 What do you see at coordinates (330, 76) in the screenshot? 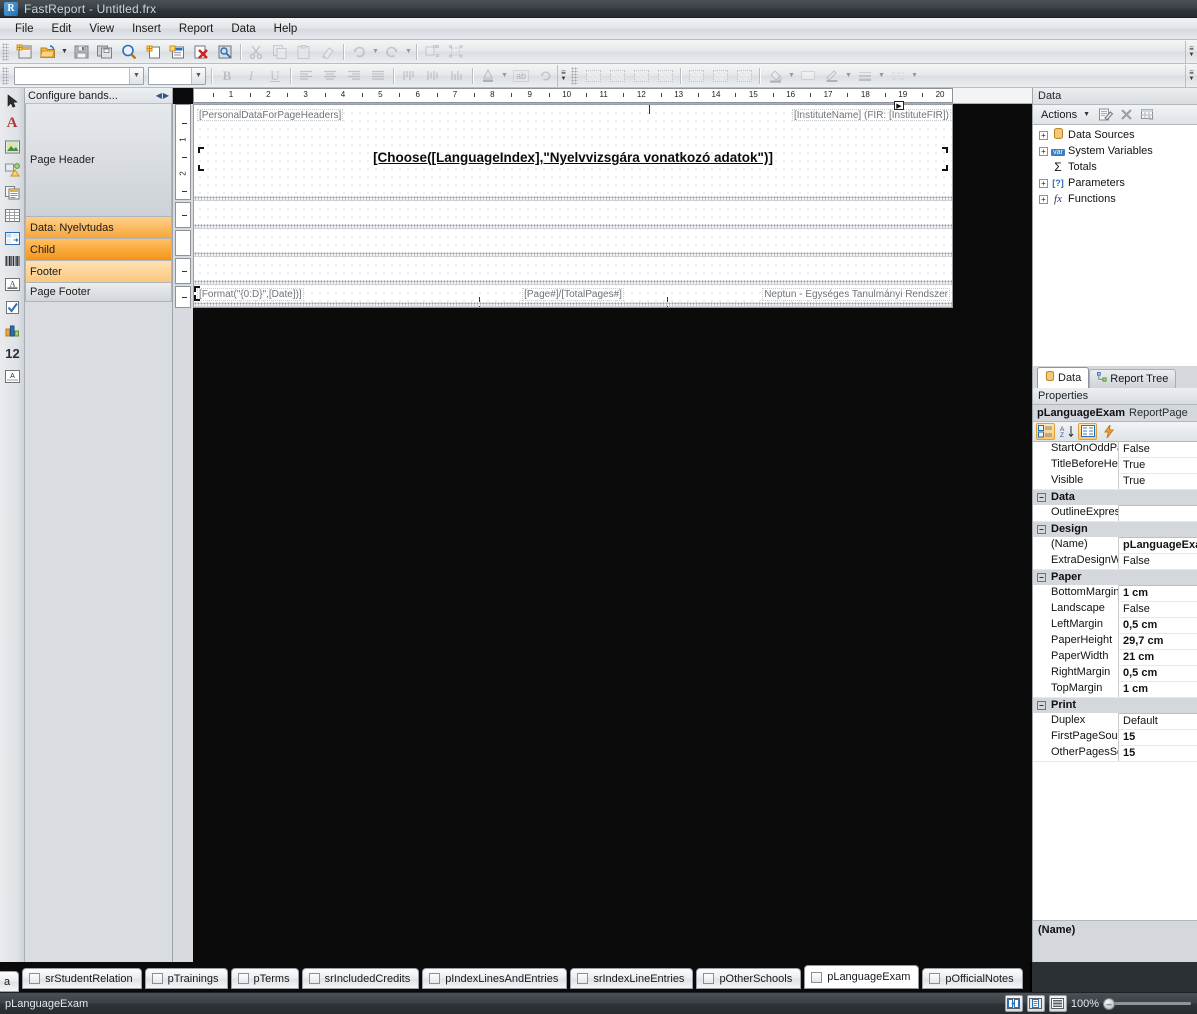
I see `align-center-button` at bounding box center [330, 76].